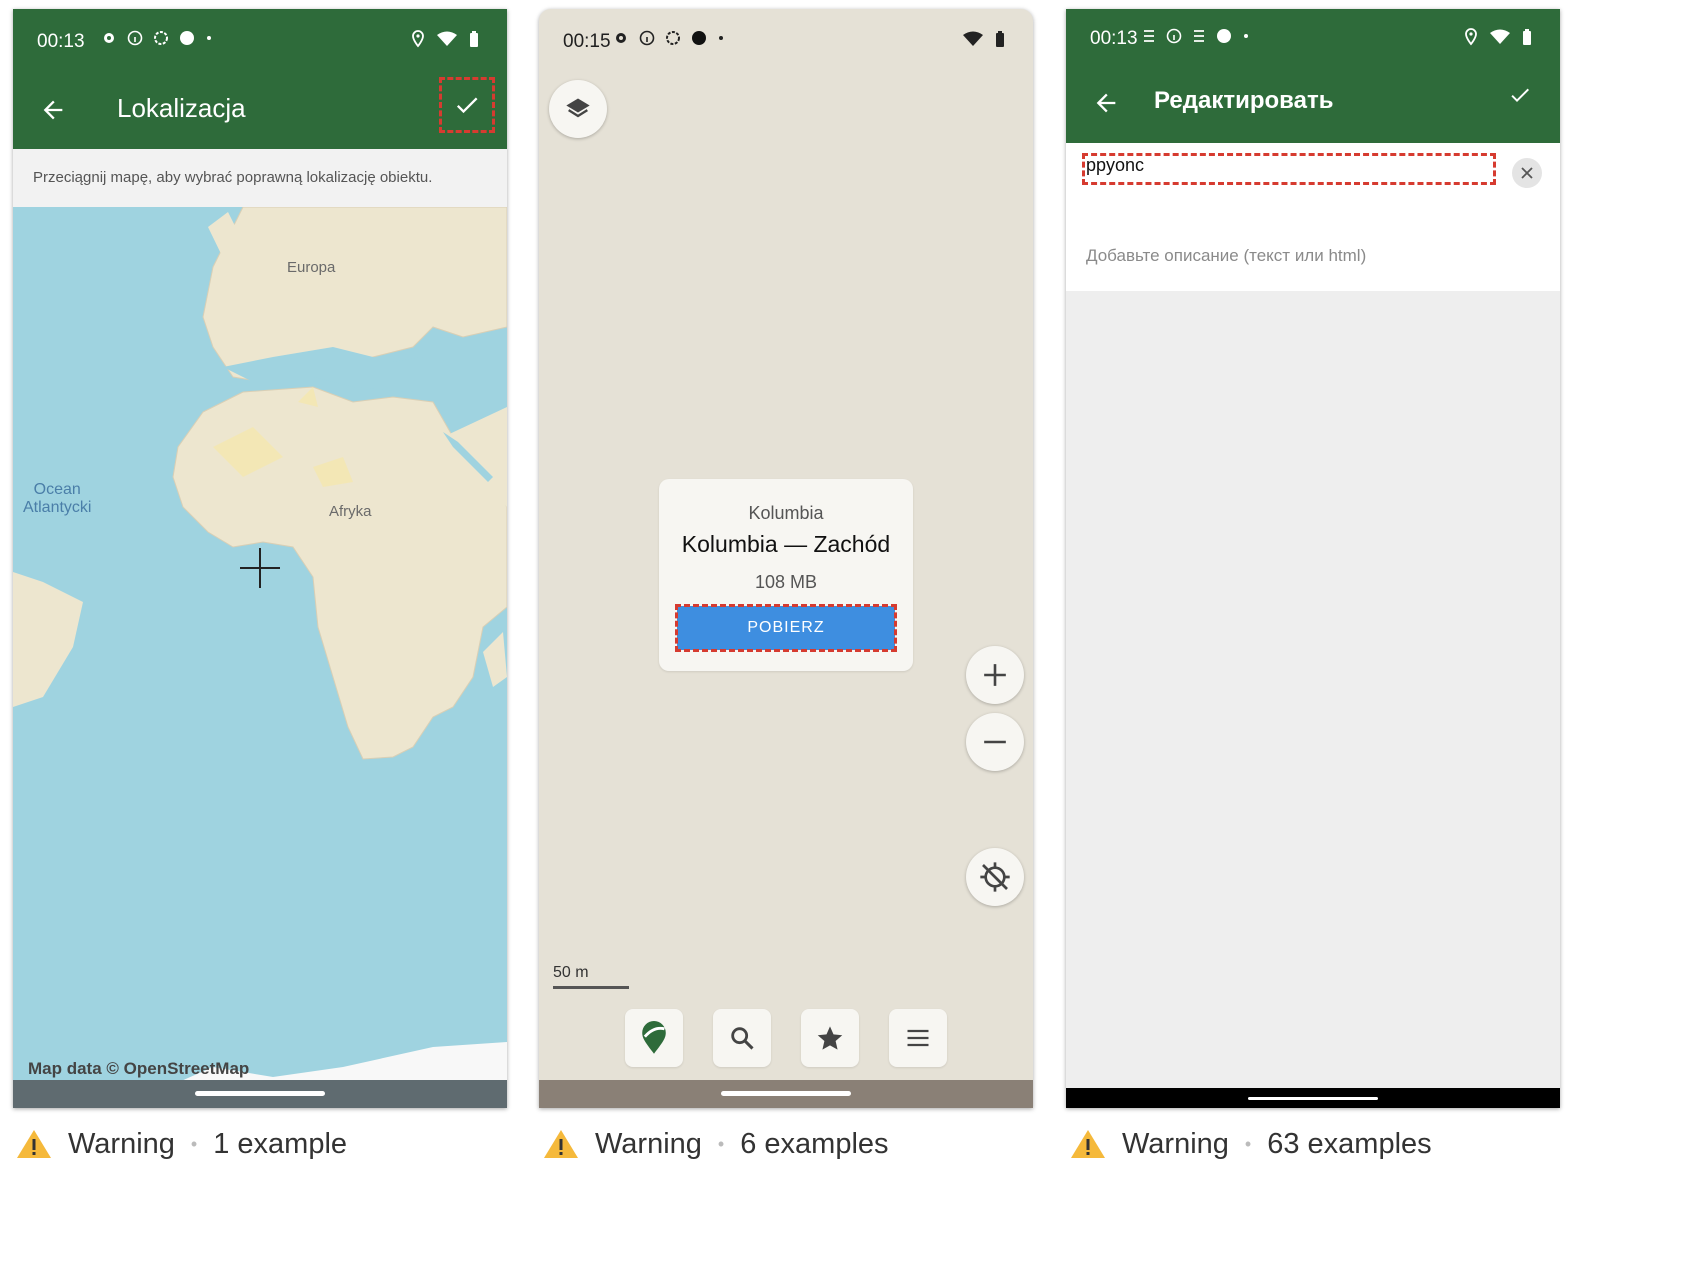 The height and width of the screenshot is (1264, 1692). Describe the element at coordinates (139, 1068) in the screenshot. I see `map-credit: Map data © OpenStreetMap` at that location.